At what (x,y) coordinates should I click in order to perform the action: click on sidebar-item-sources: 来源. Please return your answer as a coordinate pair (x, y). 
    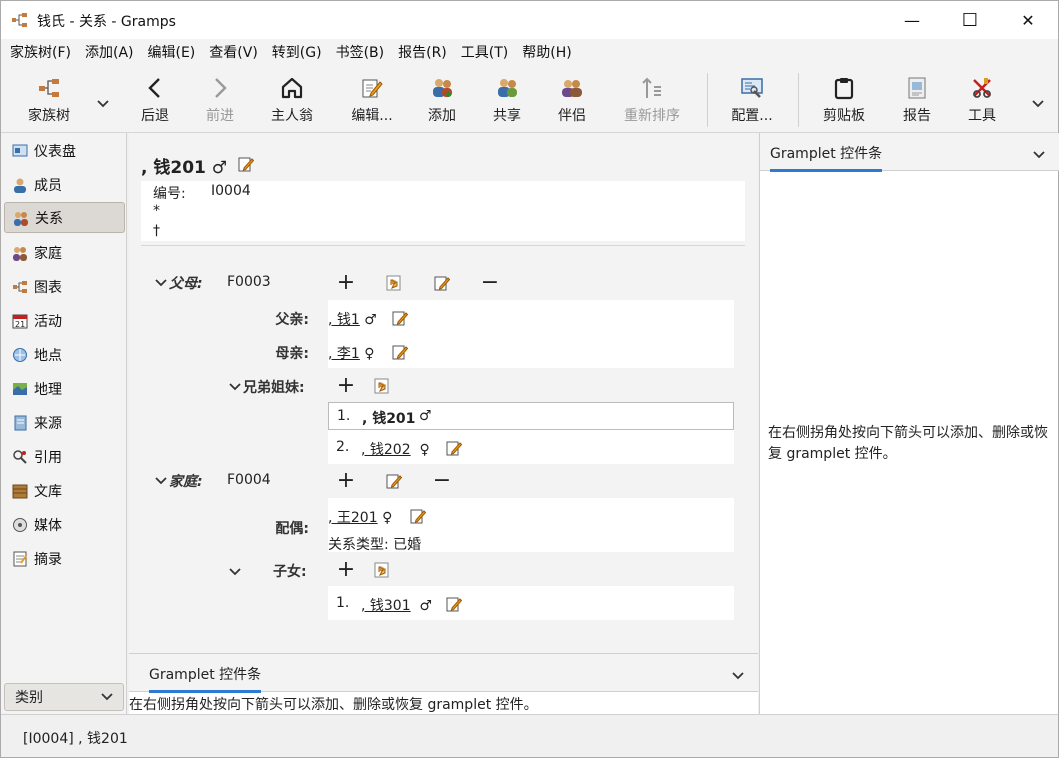
    Looking at the image, I should click on (64, 422).